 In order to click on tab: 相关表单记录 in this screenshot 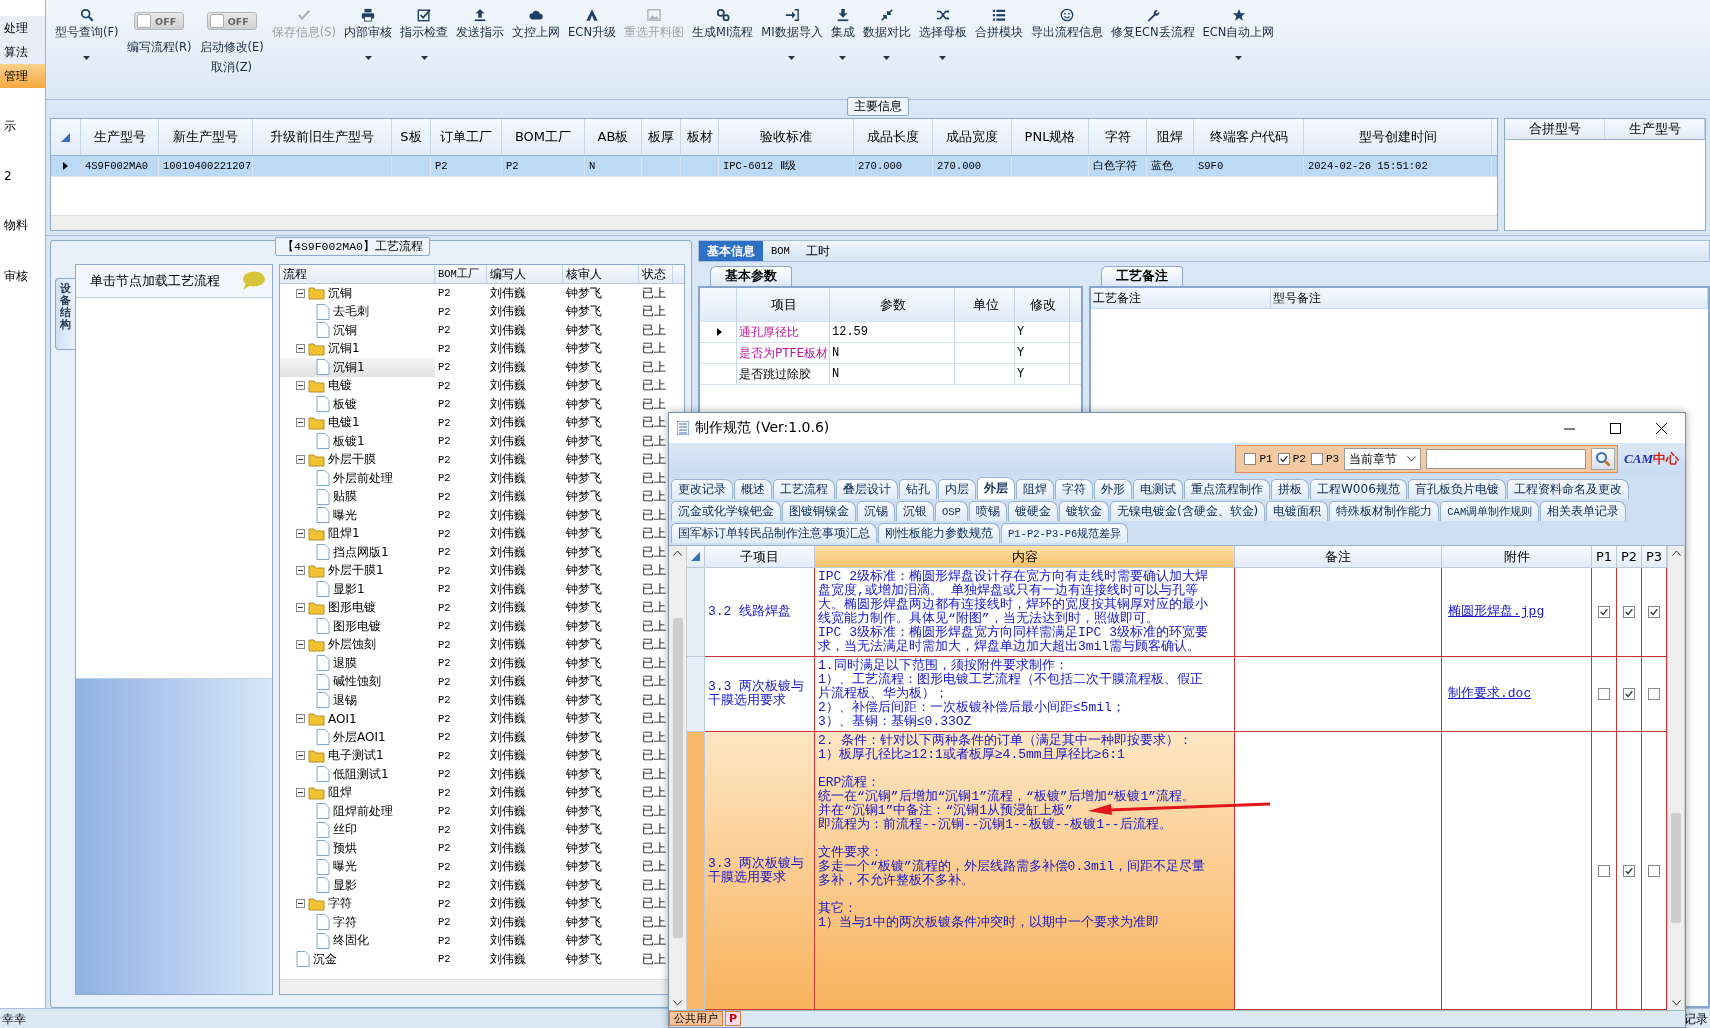, I will do `click(1583, 511)`.